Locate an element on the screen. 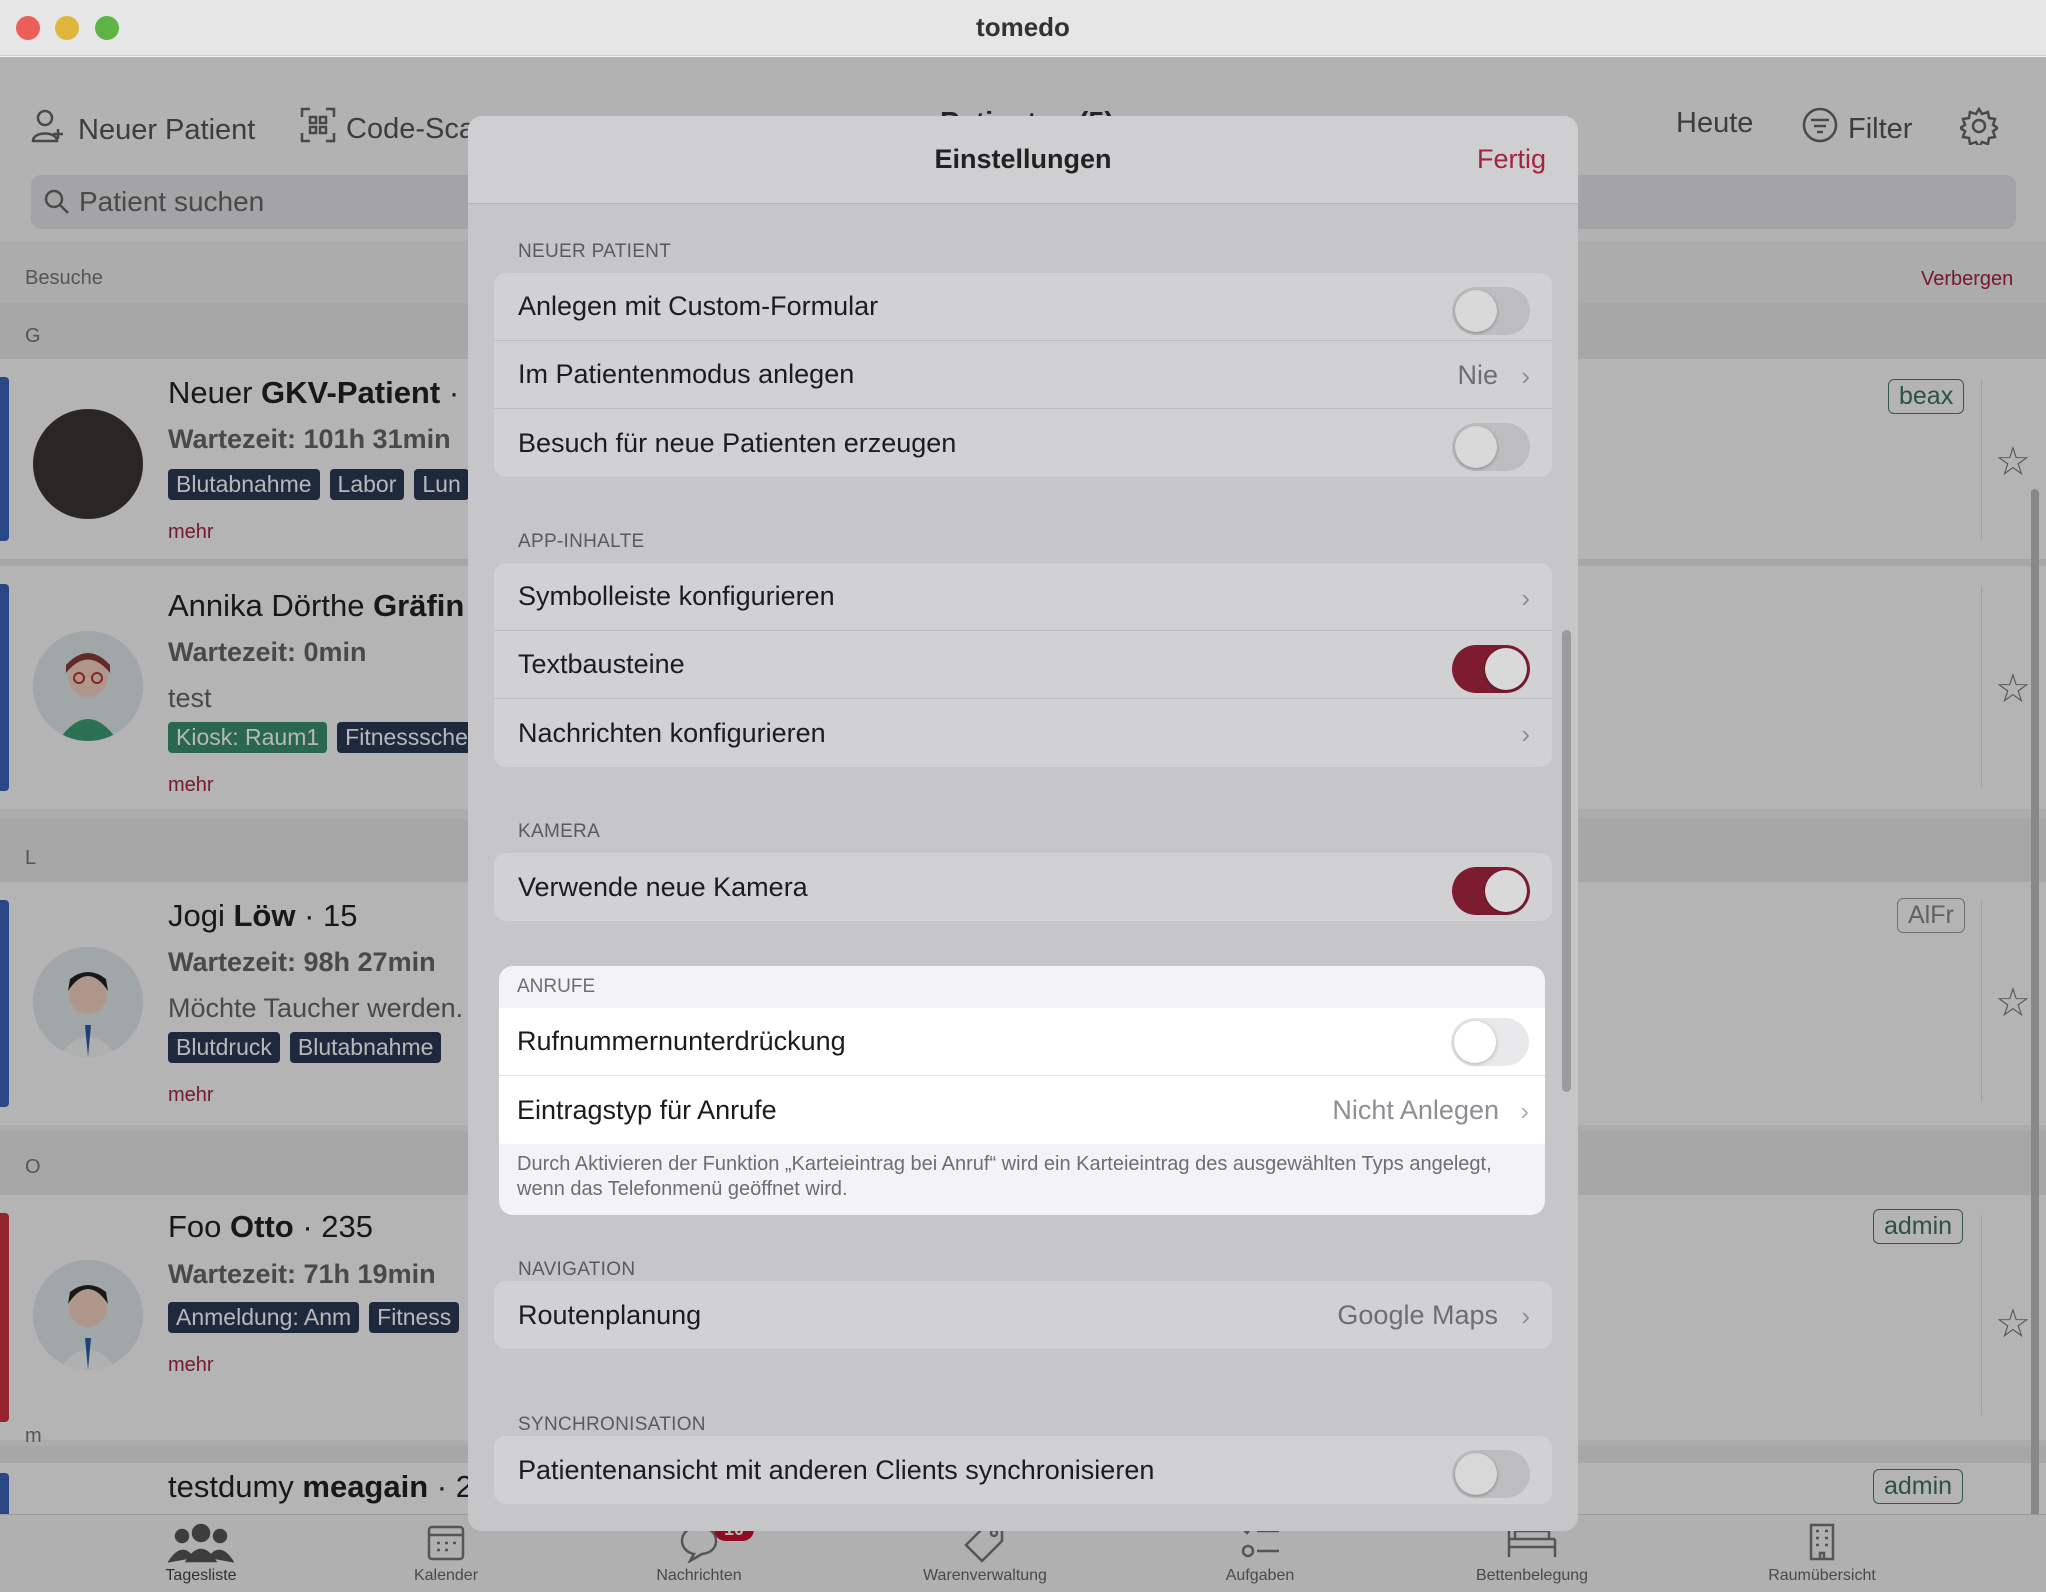 This screenshot has height=1592, width=2046. setting-value: Nicht Anlegen is located at coordinates (1415, 1110).